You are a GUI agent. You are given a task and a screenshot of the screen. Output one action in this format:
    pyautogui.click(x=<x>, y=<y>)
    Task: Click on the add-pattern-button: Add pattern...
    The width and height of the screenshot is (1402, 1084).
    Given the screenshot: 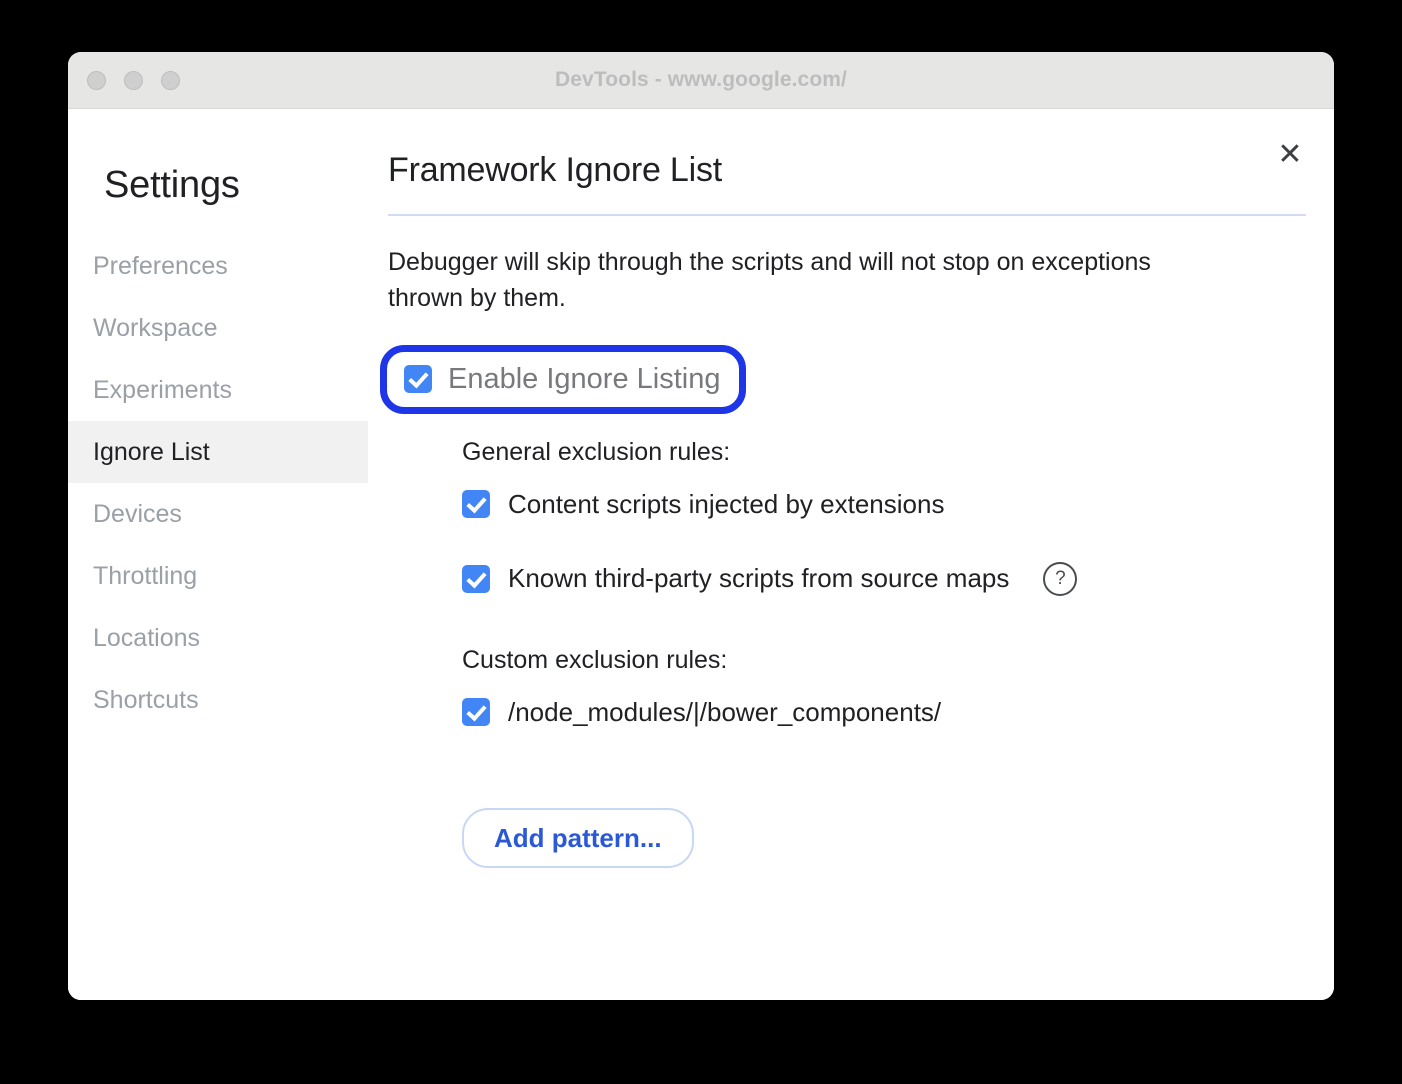 What is the action you would take?
    pyautogui.click(x=578, y=837)
    